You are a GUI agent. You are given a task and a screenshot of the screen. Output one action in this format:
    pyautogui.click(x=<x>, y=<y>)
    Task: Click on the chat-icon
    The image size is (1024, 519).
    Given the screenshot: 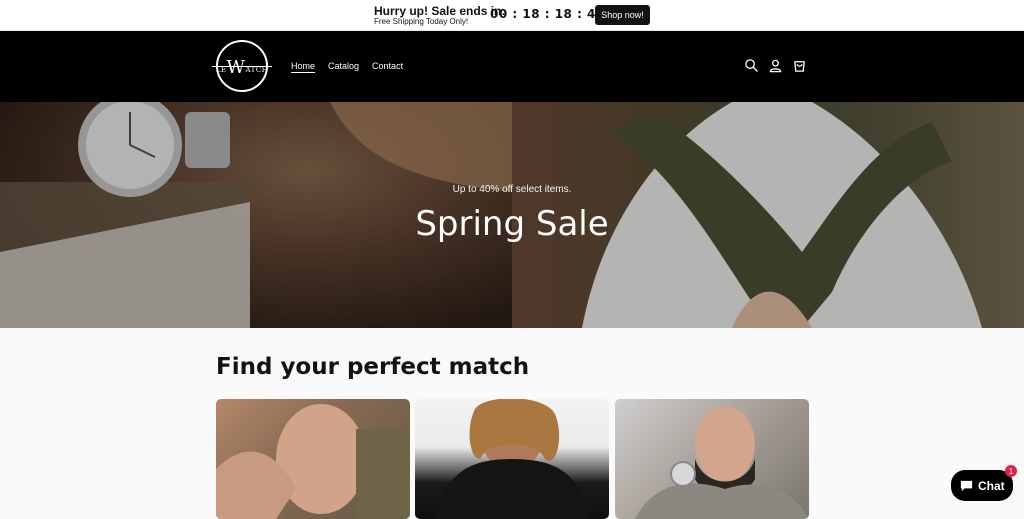 What is the action you would take?
    pyautogui.click(x=966, y=486)
    